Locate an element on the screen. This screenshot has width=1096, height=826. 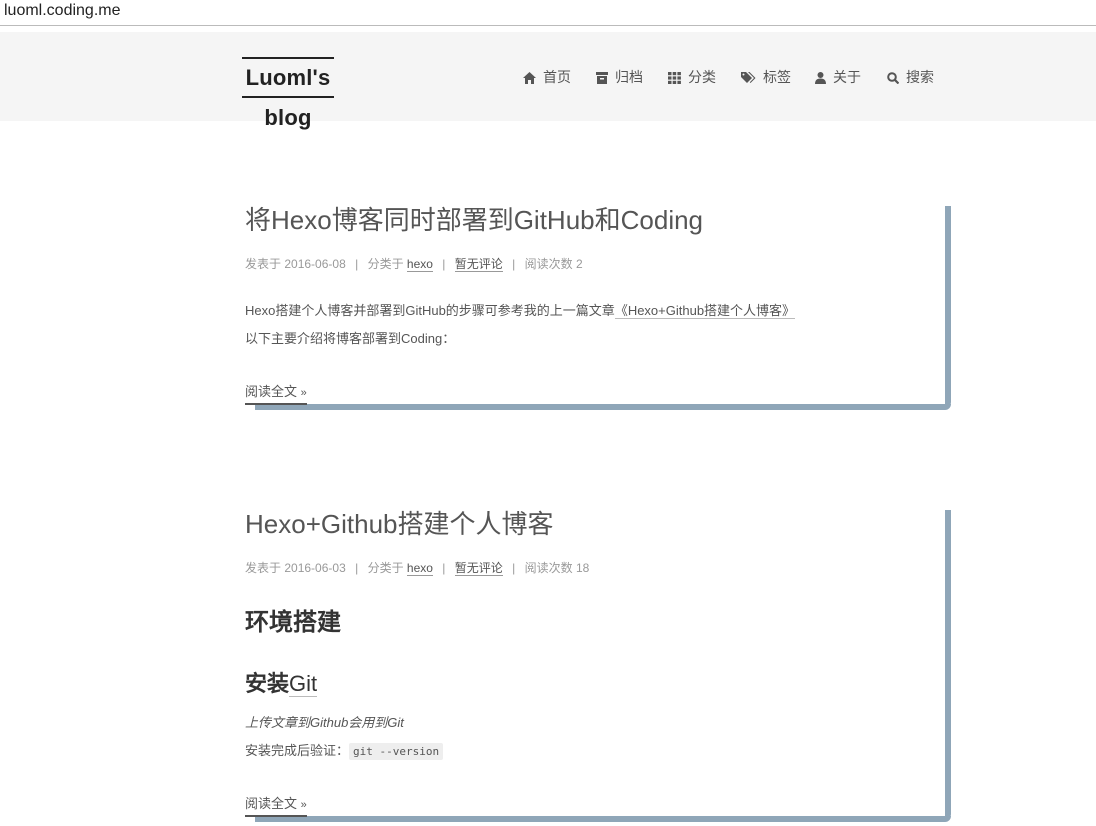
post-date: 2016-06-08 is located at coordinates (315, 264).